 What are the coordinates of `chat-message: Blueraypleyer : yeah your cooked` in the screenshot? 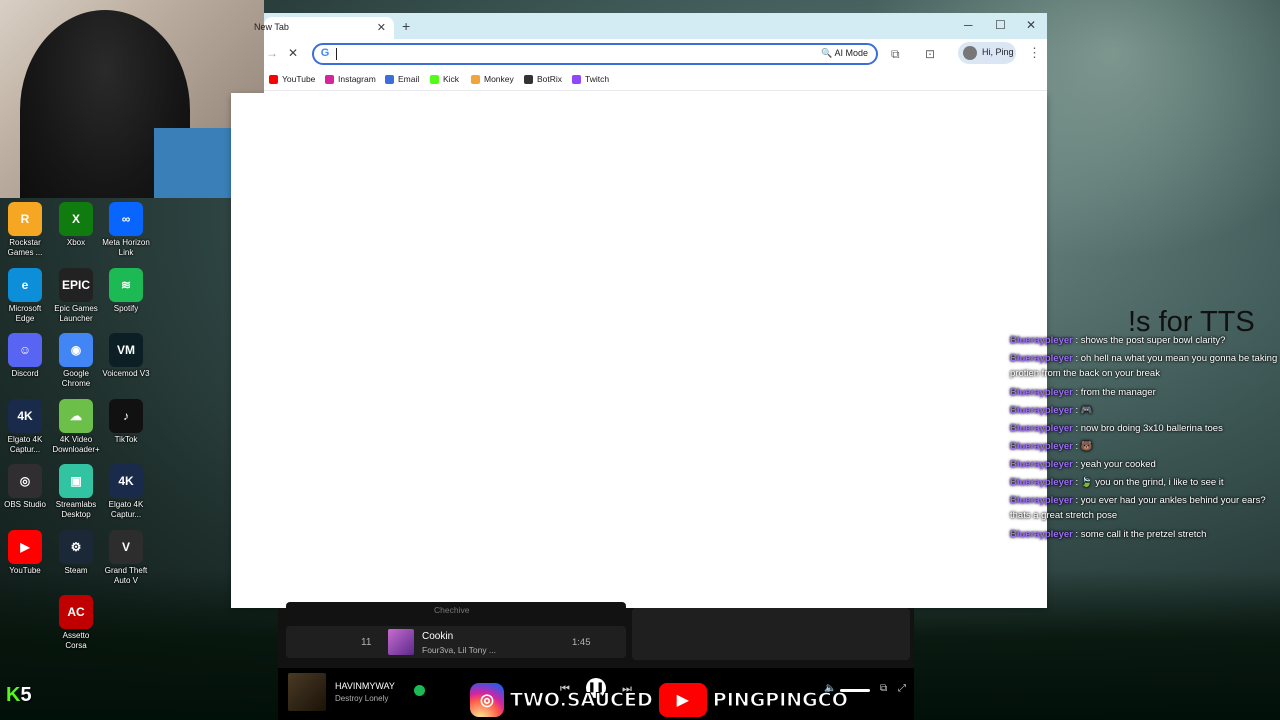 It's located at (1144, 464).